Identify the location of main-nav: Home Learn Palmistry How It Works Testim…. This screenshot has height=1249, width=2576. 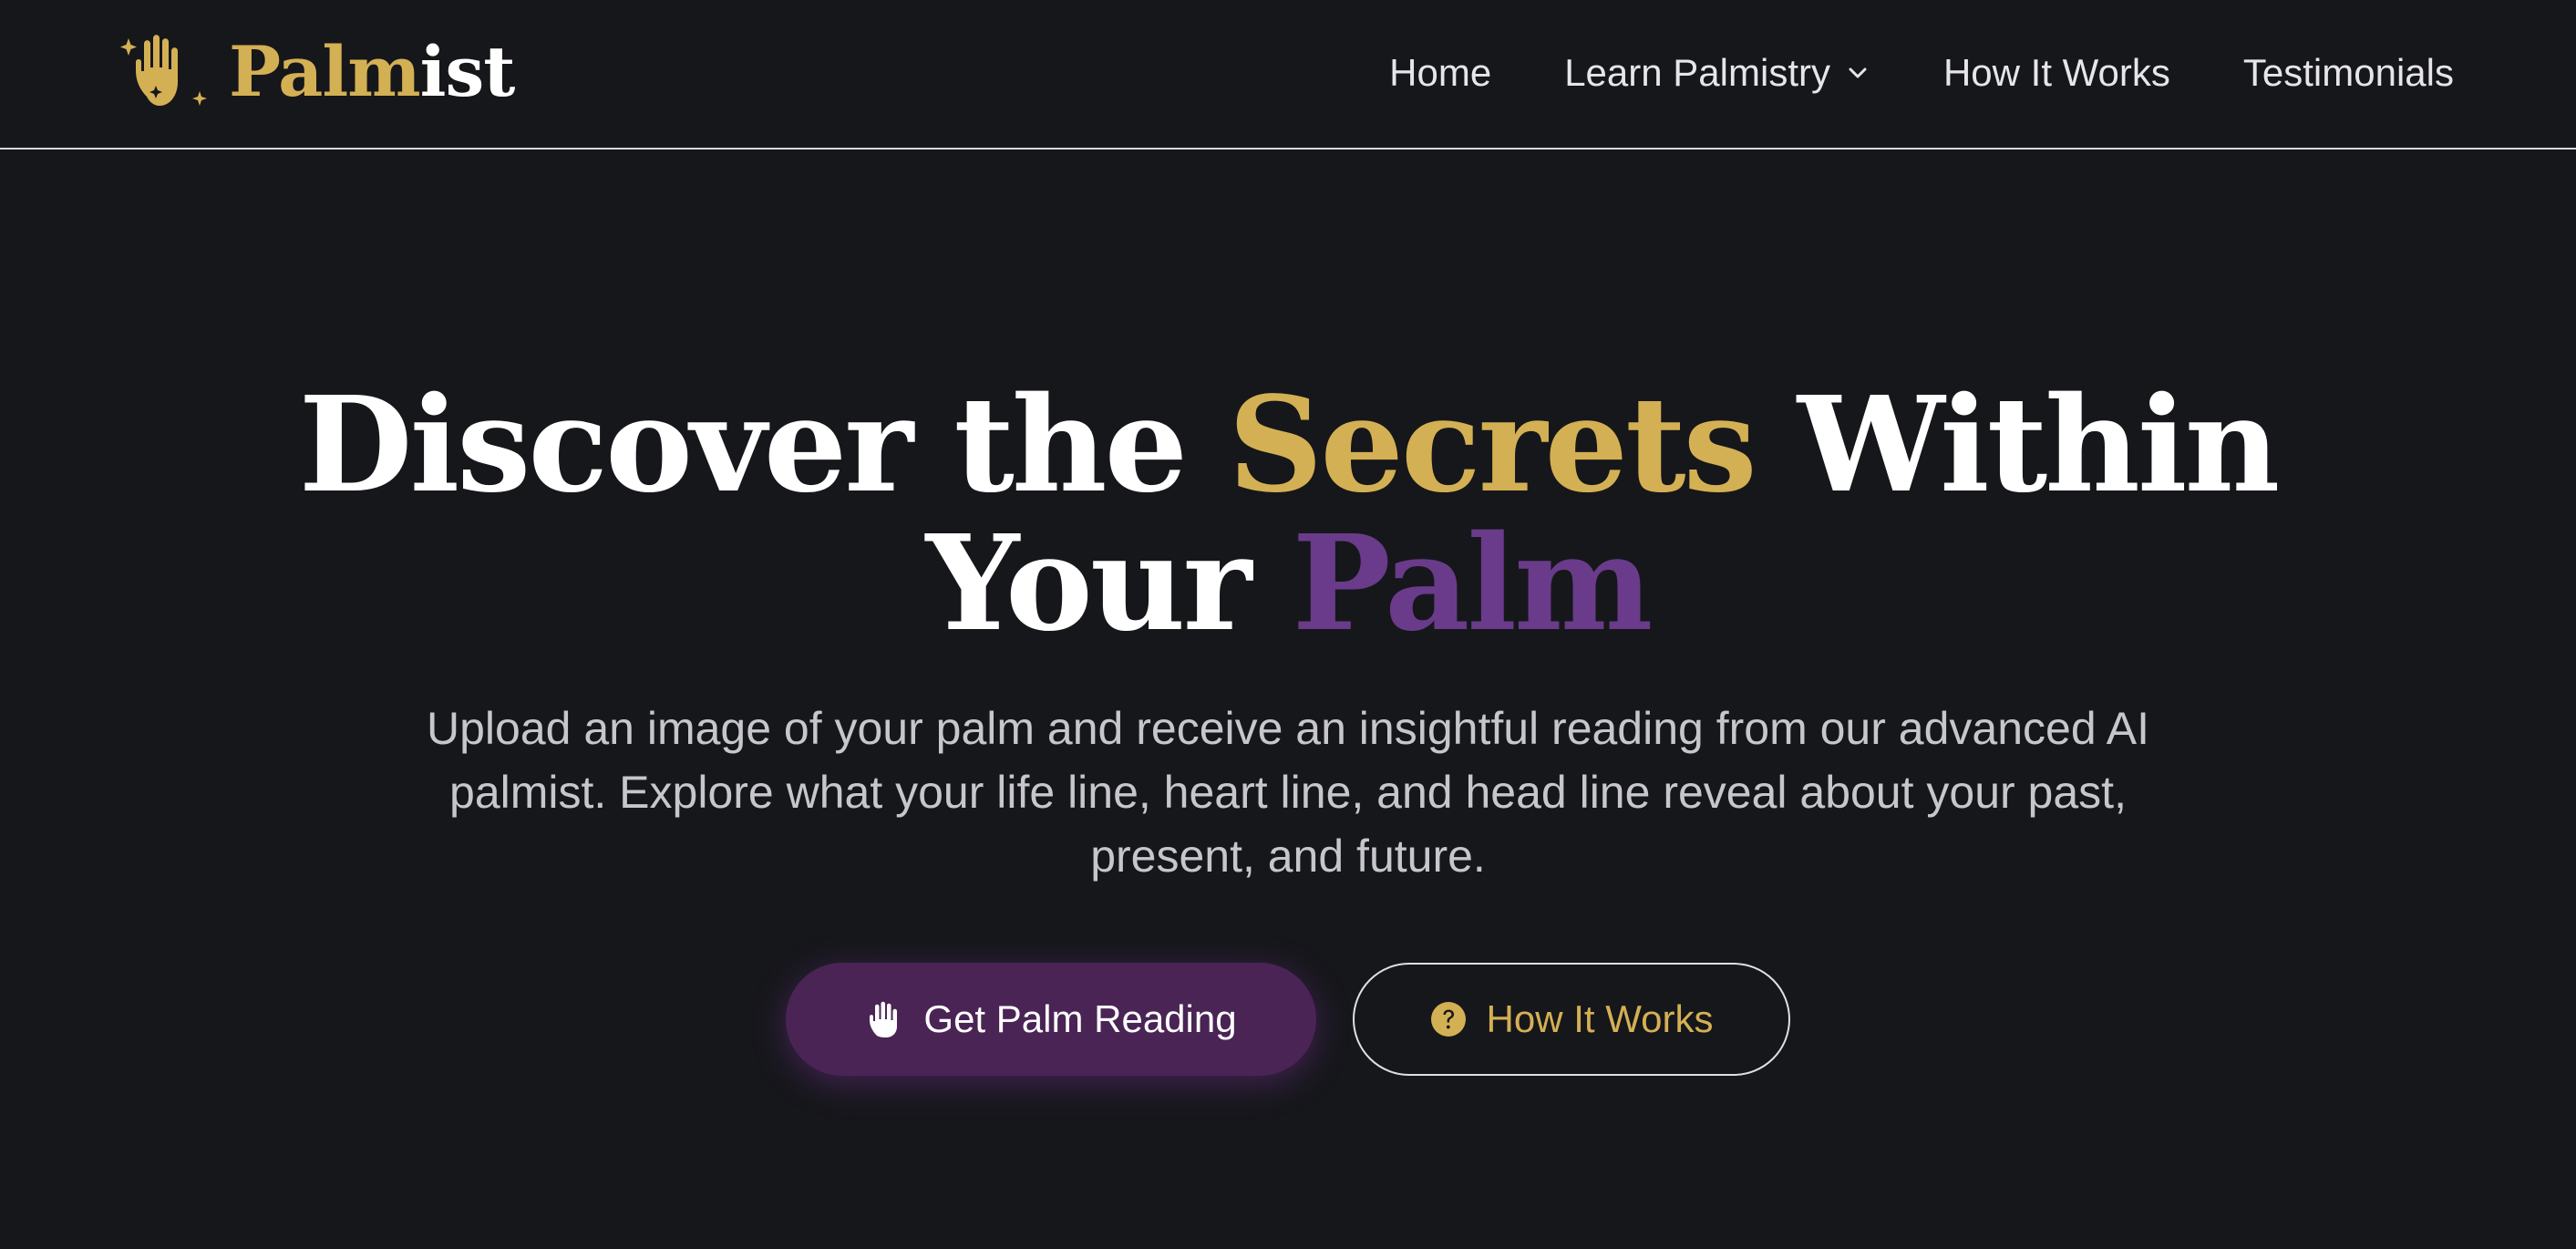
(1921, 73).